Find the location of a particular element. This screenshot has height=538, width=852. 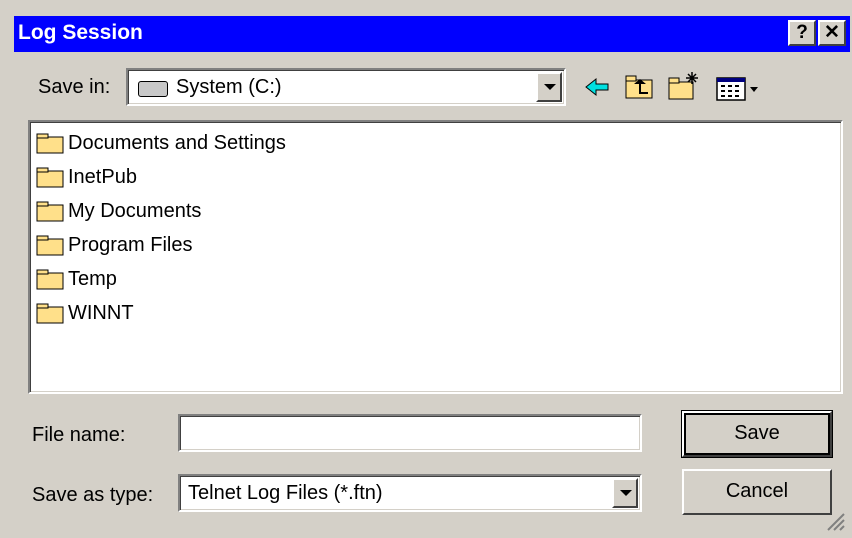

save-as-type-label: Save as type: is located at coordinates (93, 495).